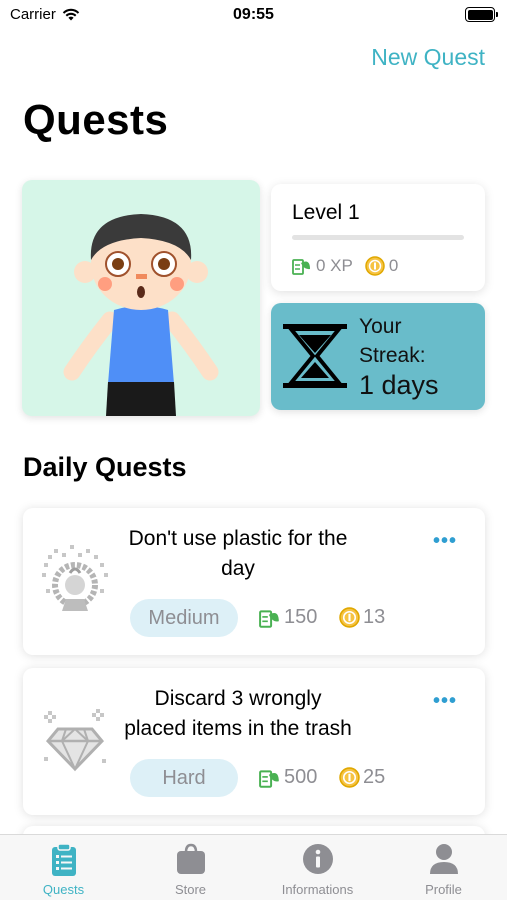 This screenshot has height=900, width=507. What do you see at coordinates (374, 617) in the screenshot?
I see `quest-coin-value: 13` at bounding box center [374, 617].